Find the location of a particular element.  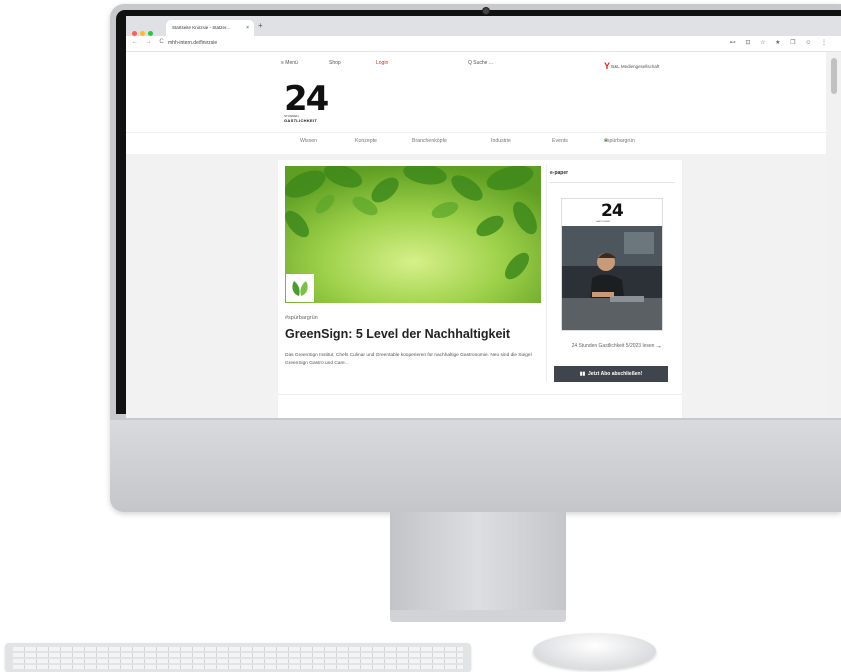

cover-number: 24 is located at coordinates (612, 211).